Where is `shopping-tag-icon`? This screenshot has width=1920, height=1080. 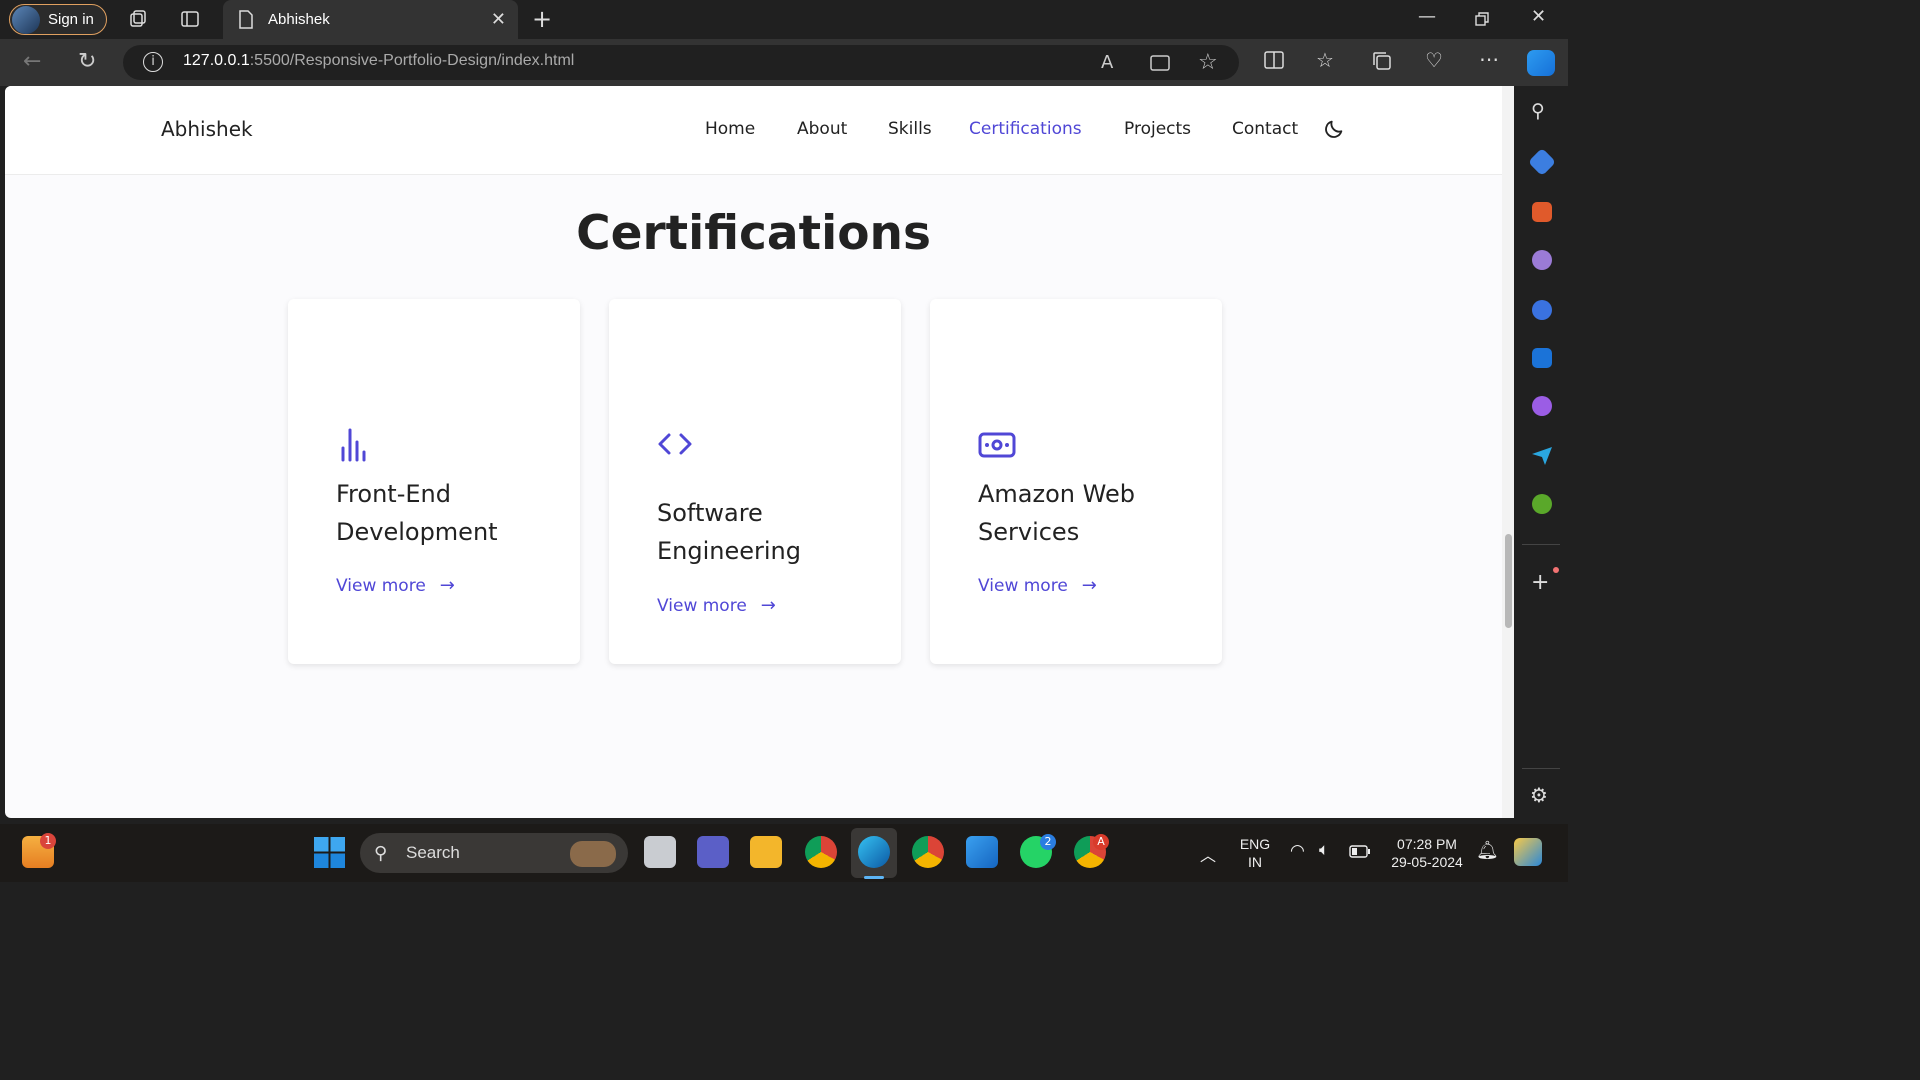 shopping-tag-icon is located at coordinates (1542, 162).